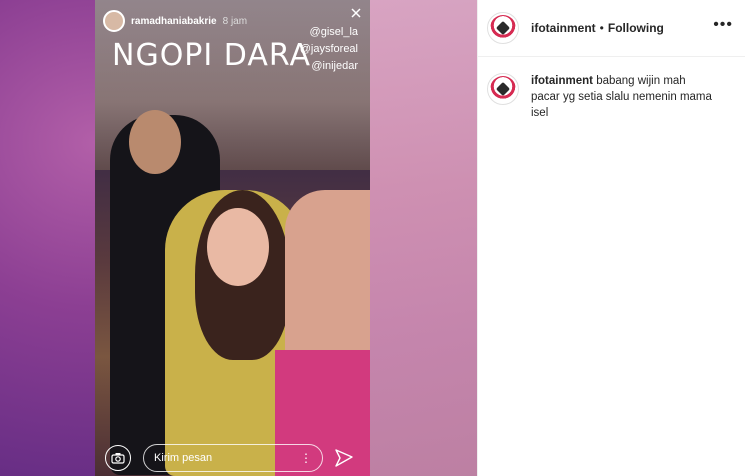 This screenshot has height=476, width=745. Describe the element at coordinates (235, 21) in the screenshot. I see `story-time: 8 jam` at that location.